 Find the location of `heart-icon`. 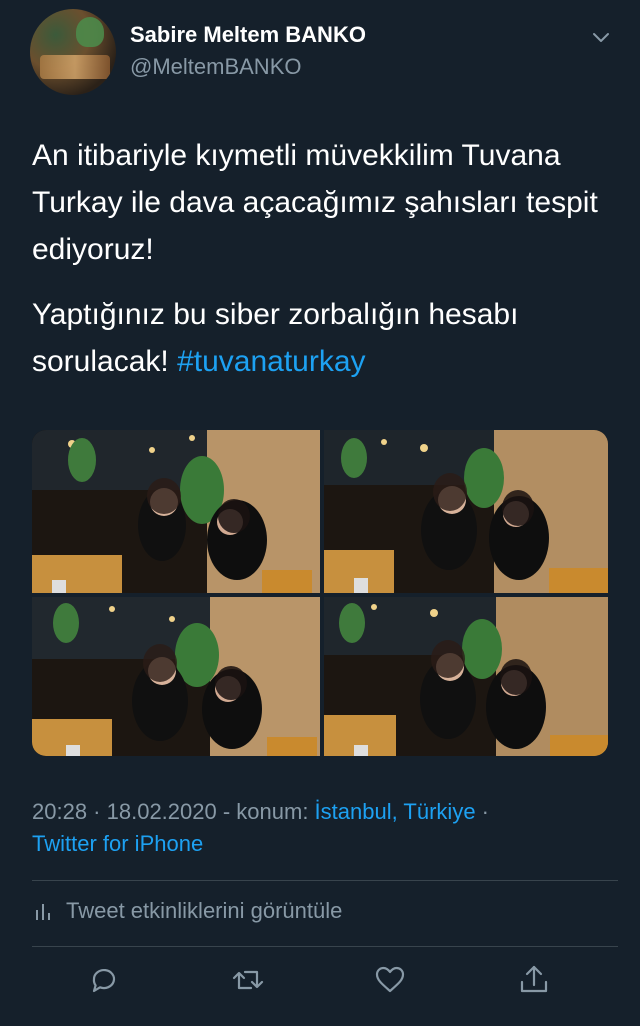

heart-icon is located at coordinates (390, 980).